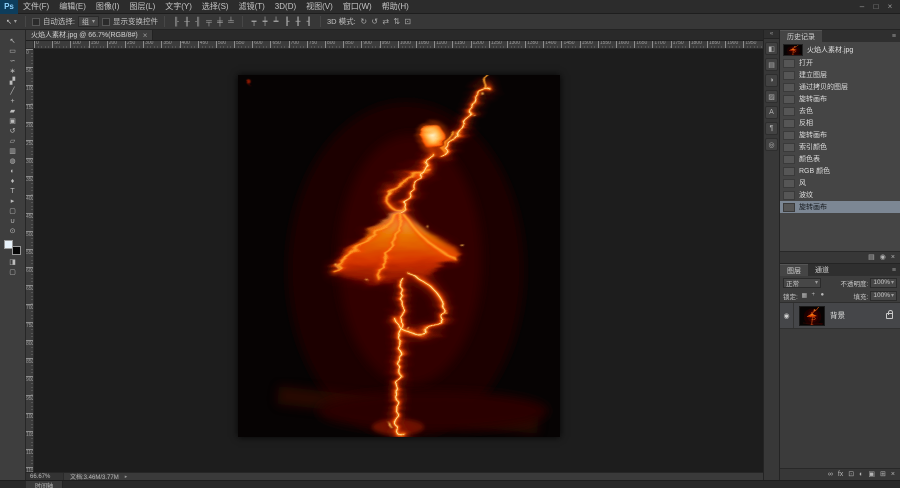  What do you see at coordinates (12, 272) in the screenshot?
I see `screen-mode-button: ▢` at bounding box center [12, 272].